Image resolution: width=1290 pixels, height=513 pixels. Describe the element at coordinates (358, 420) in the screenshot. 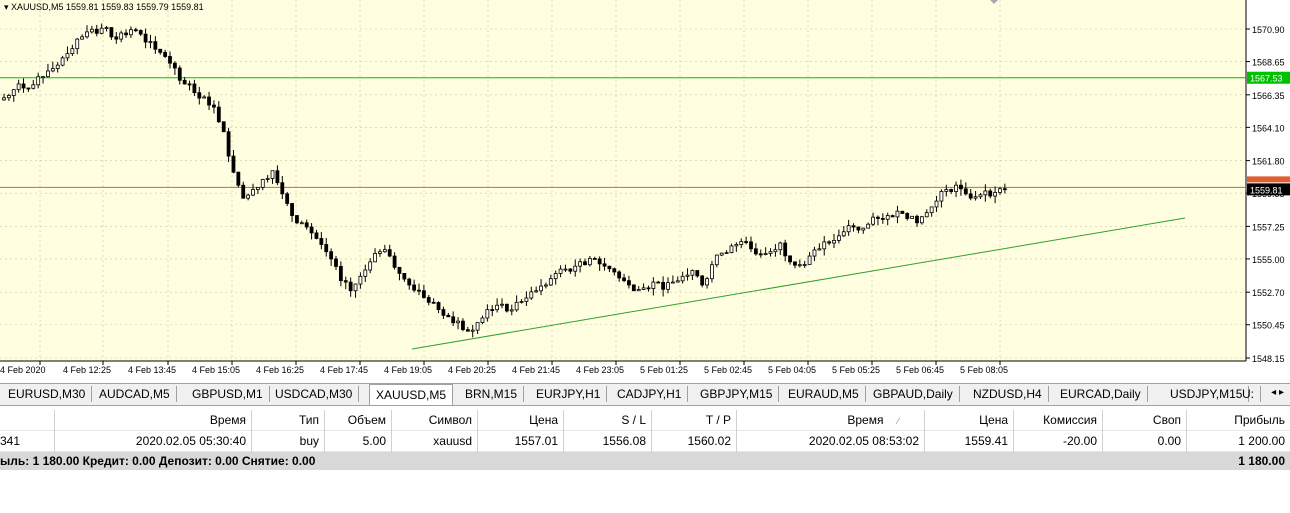

I see `col-volume: Объем` at that location.